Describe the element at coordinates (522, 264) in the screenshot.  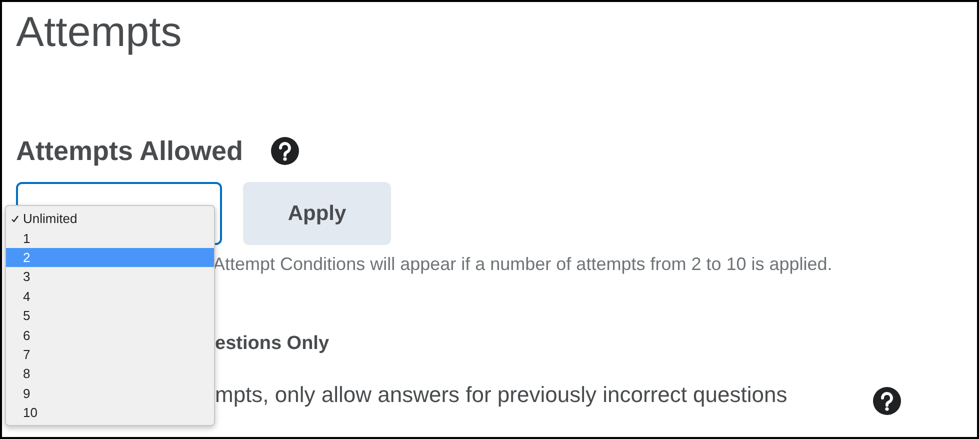
I see `hint-text: Attempt Conditions will appear if a number of attempts from 2 to 10 is applied.` at that location.